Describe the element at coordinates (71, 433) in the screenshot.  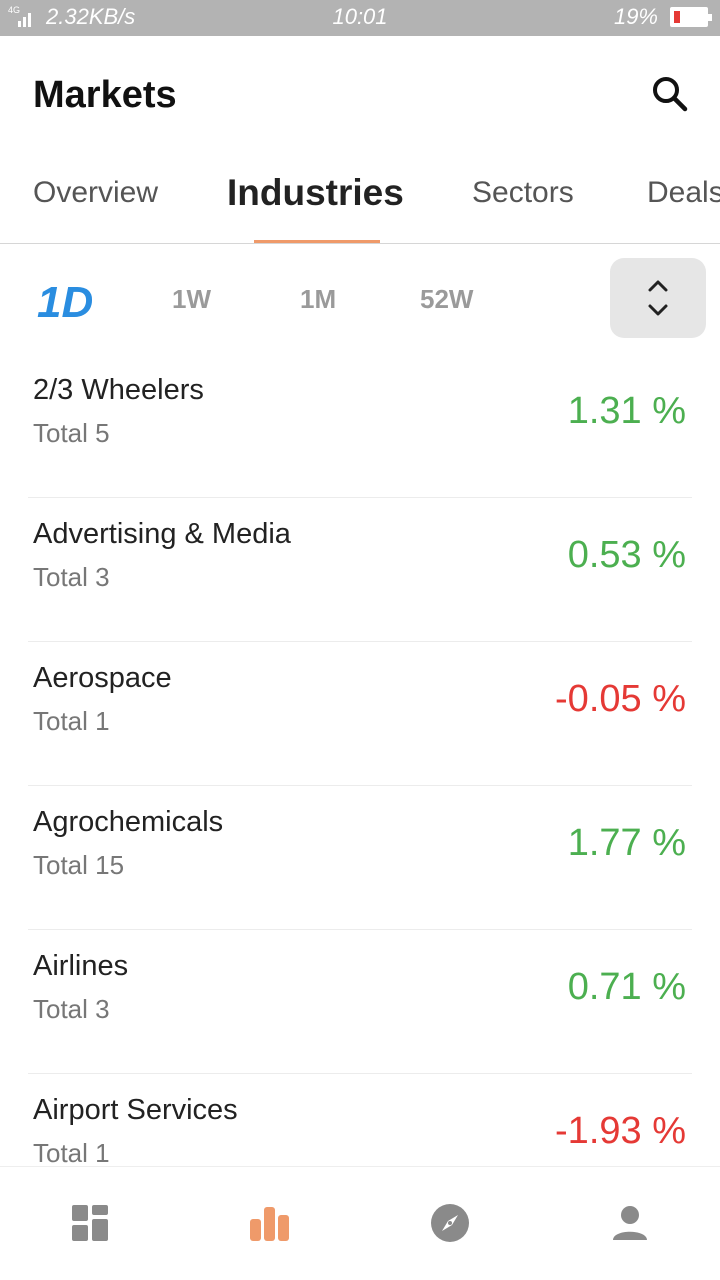
I see `industry-total: Total 5` at that location.